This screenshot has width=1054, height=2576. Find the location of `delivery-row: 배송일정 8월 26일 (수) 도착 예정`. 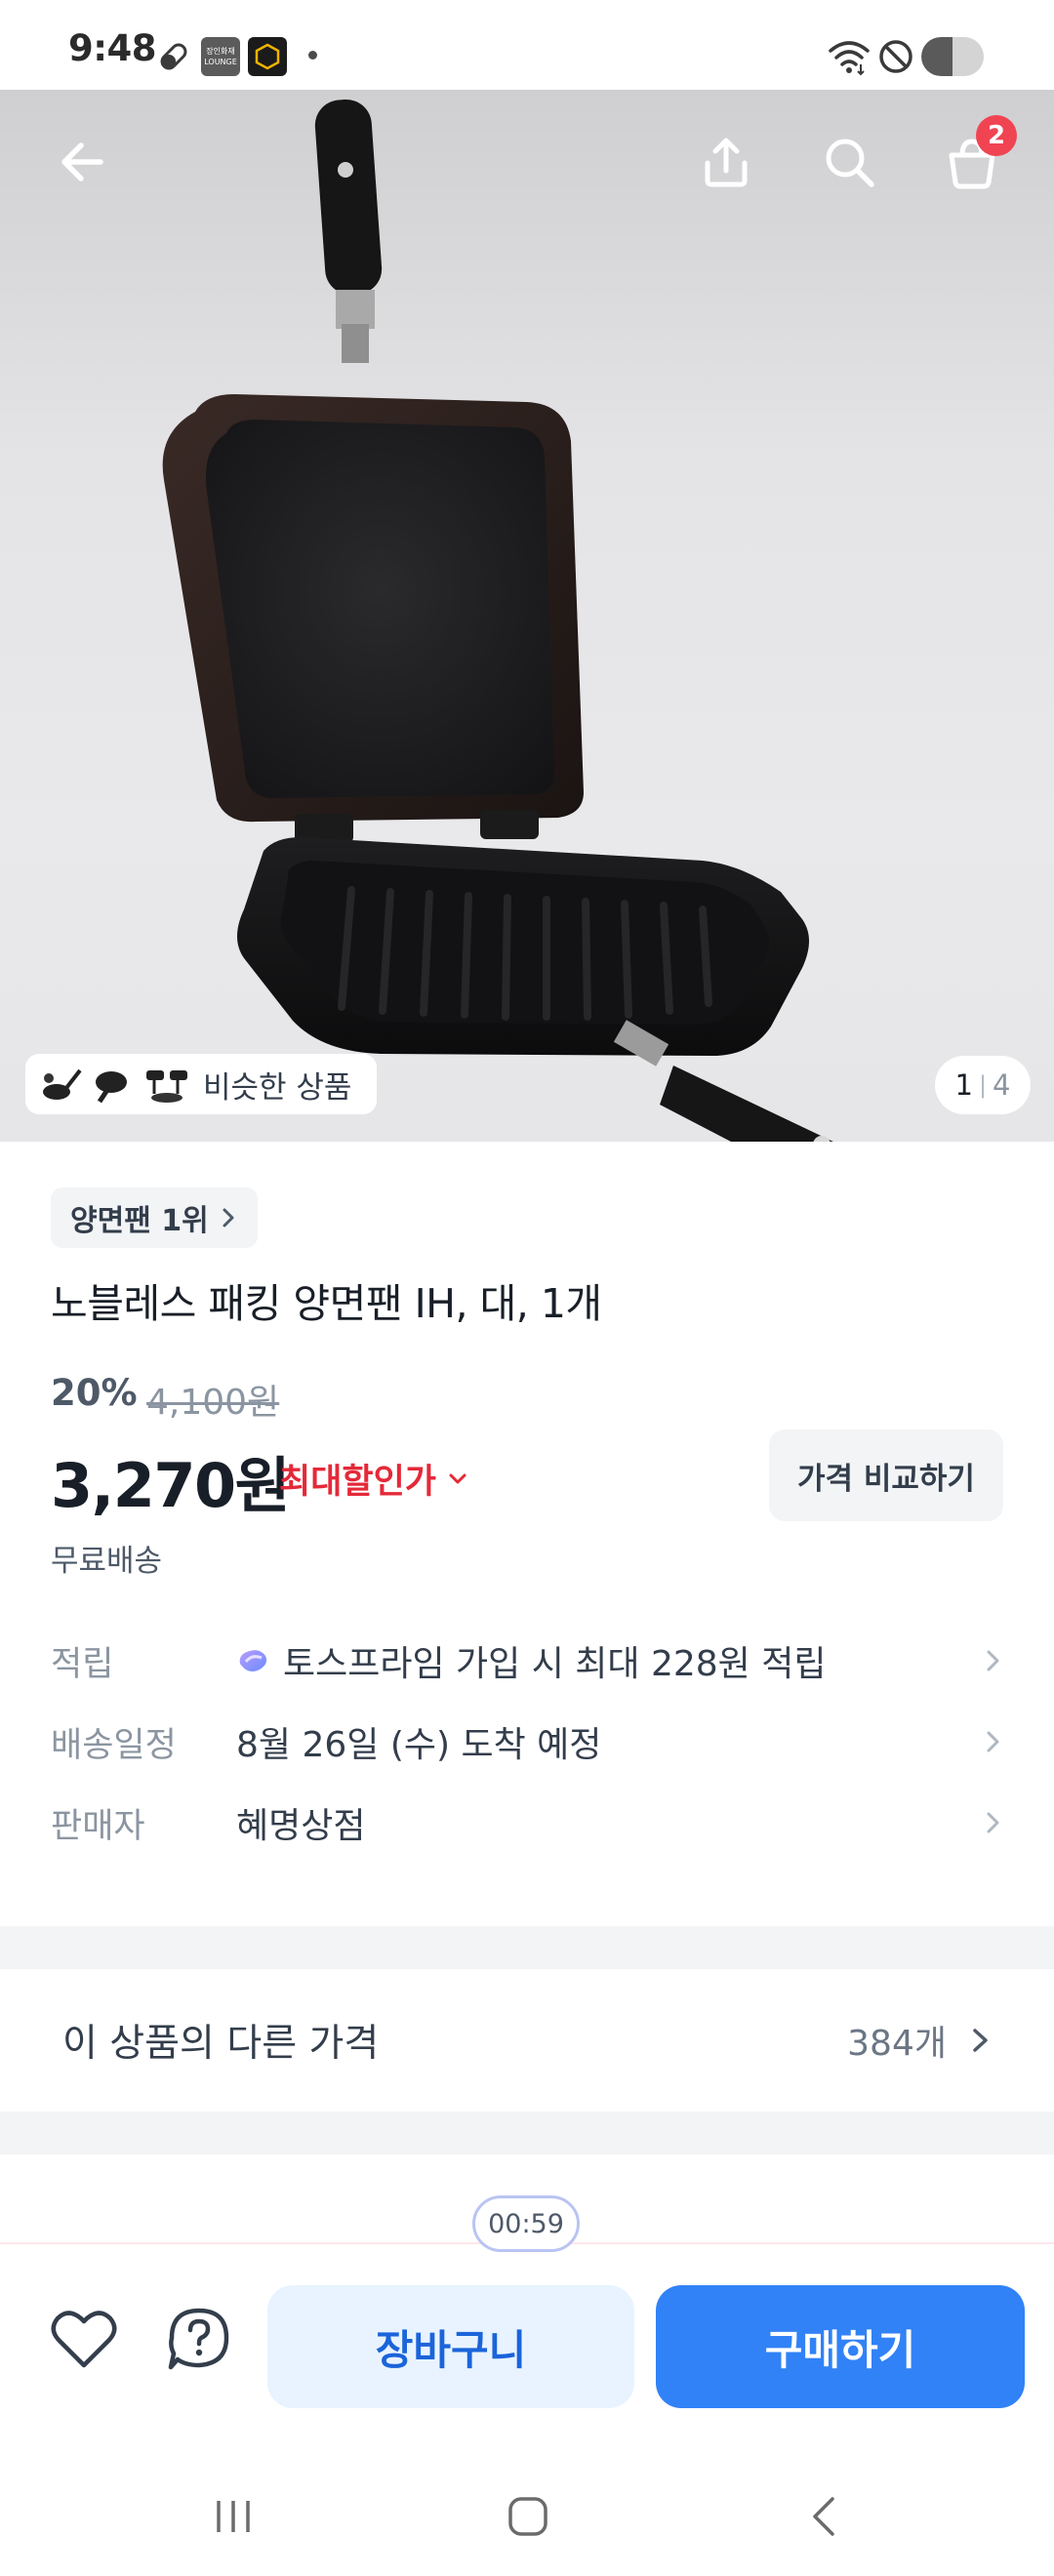

delivery-row: 배송일정 8월 26일 (수) 도착 예정 is located at coordinates (527, 1741).